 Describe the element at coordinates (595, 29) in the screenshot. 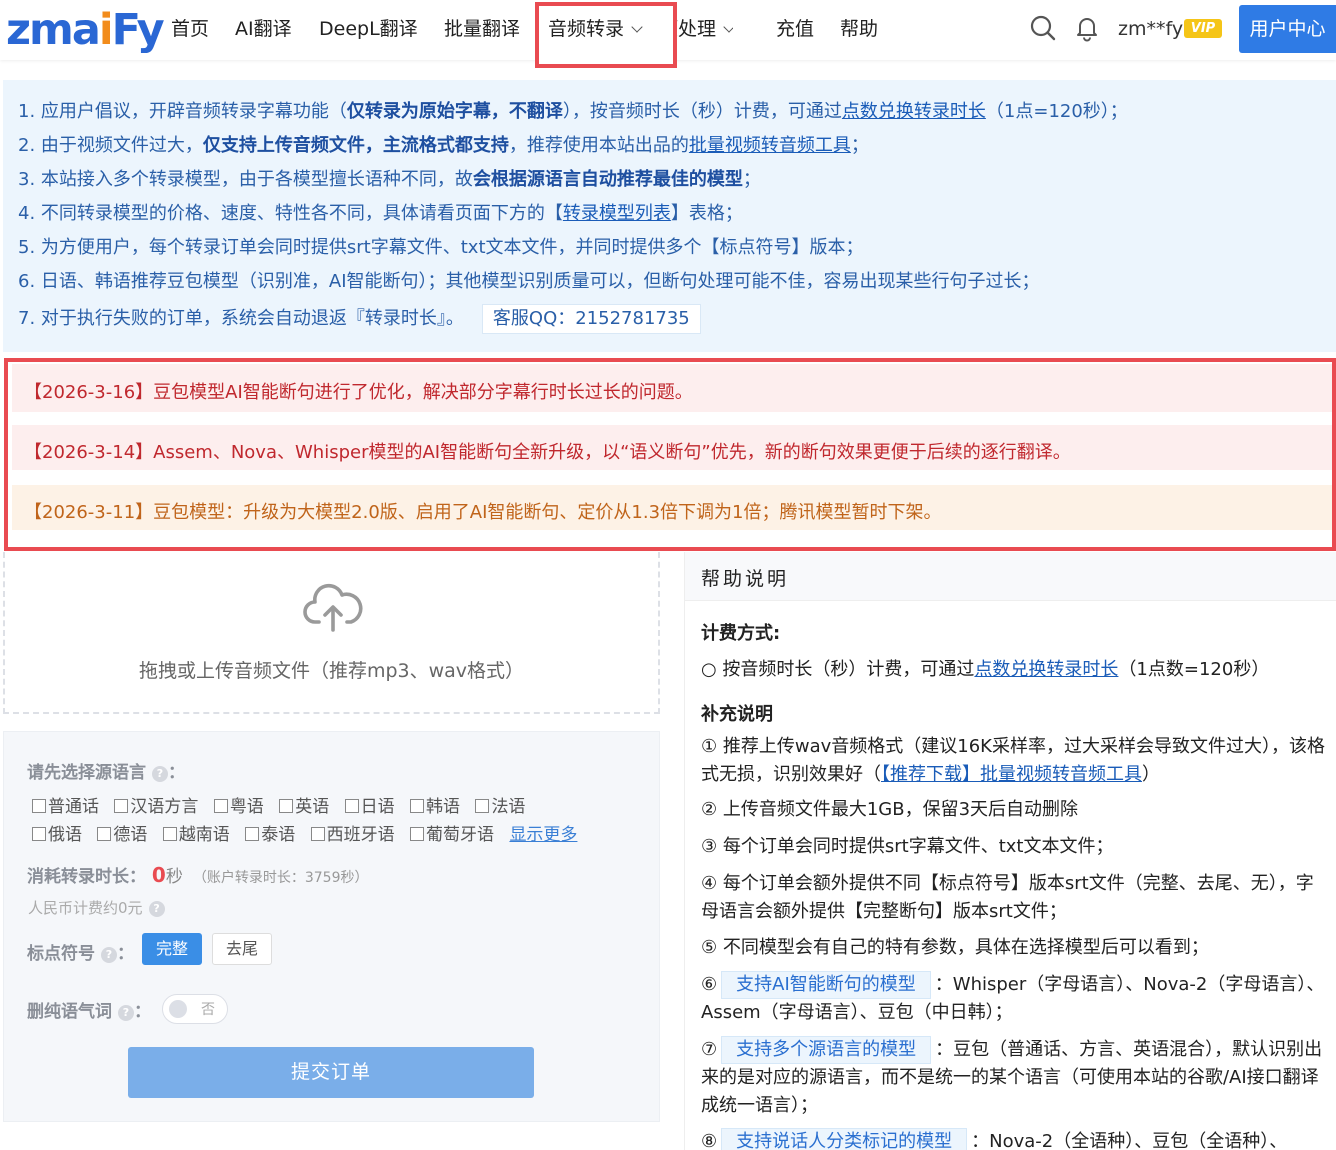

I see `nav-audio-transcribe: 音频转录` at that location.